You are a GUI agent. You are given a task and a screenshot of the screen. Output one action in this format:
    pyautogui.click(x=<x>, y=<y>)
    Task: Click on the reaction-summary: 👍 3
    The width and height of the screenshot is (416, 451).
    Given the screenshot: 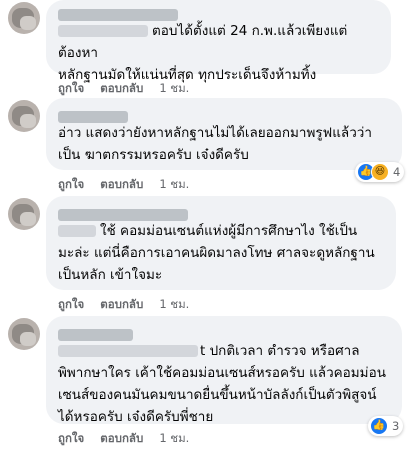 What is the action you would take?
    pyautogui.click(x=386, y=426)
    